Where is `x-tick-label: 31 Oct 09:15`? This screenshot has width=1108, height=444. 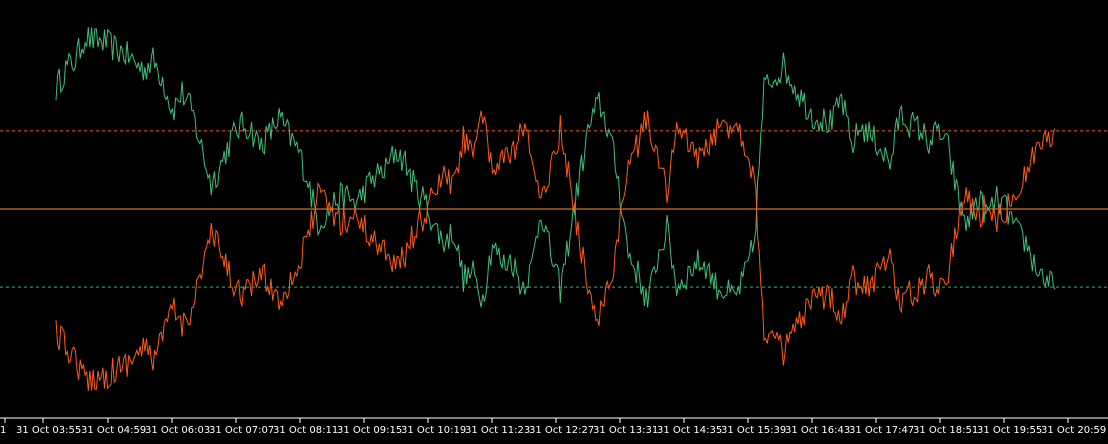
x-tick-label: 31 Oct 09:15 is located at coordinates (369, 430).